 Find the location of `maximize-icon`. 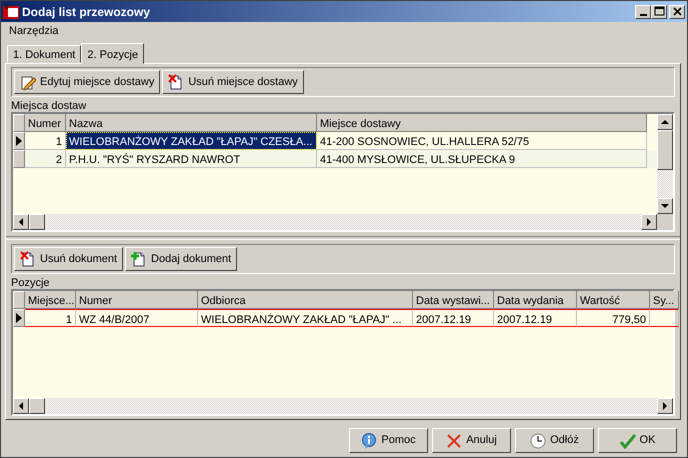

maximize-icon is located at coordinates (659, 11).